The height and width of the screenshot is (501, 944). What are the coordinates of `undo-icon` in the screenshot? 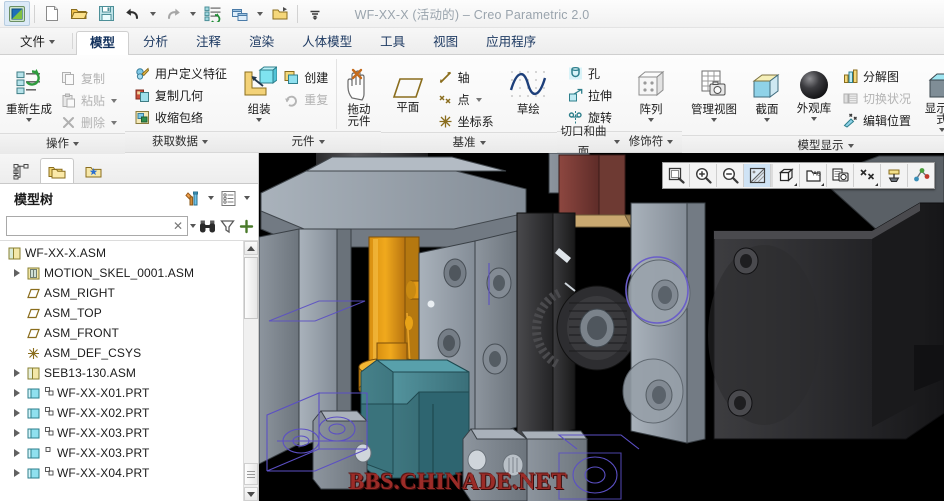 It's located at (133, 13).